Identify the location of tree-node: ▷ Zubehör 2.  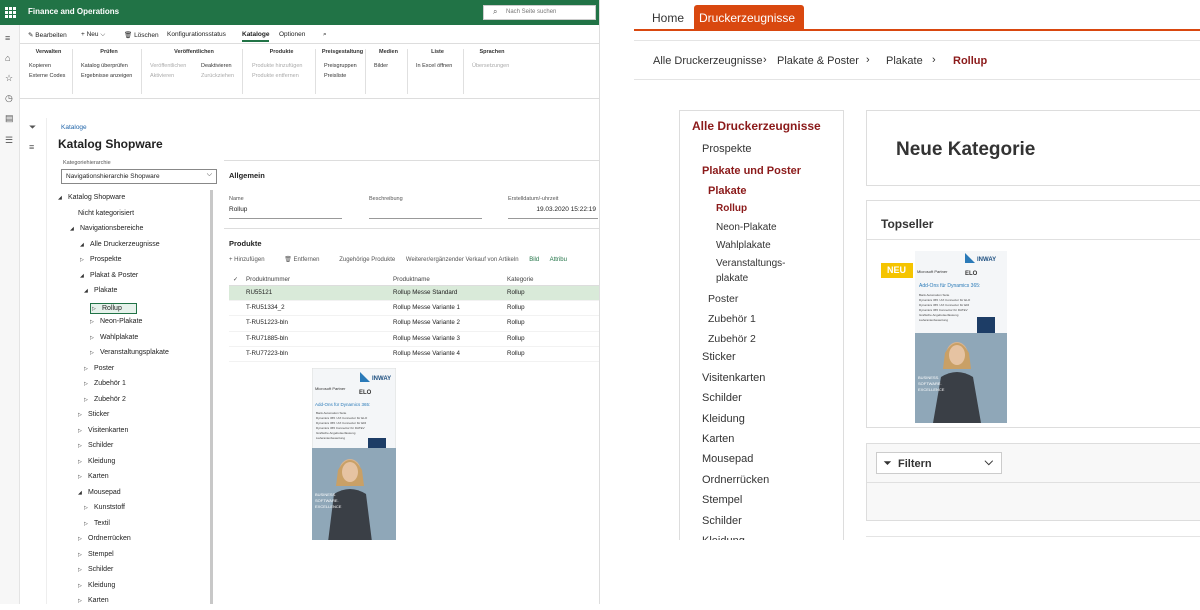
(105, 399).